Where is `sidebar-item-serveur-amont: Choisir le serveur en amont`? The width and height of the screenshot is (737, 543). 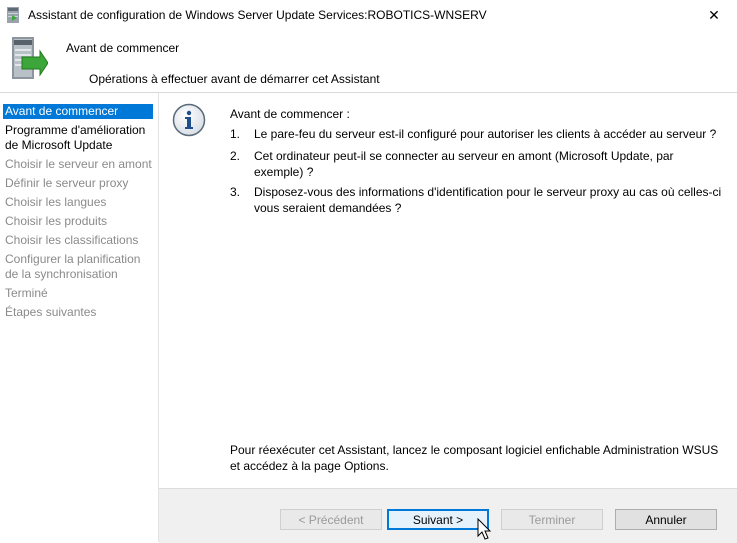
sidebar-item-serveur-amont: Choisir le serveur en amont is located at coordinates (78, 164).